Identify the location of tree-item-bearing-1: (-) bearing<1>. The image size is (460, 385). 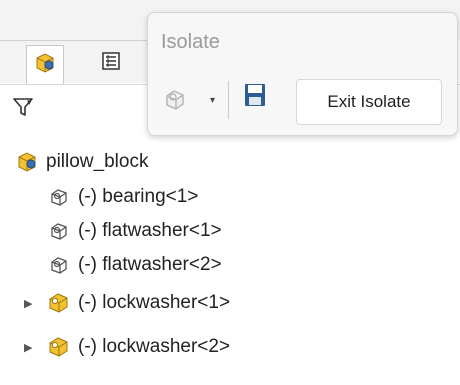
(122, 197).